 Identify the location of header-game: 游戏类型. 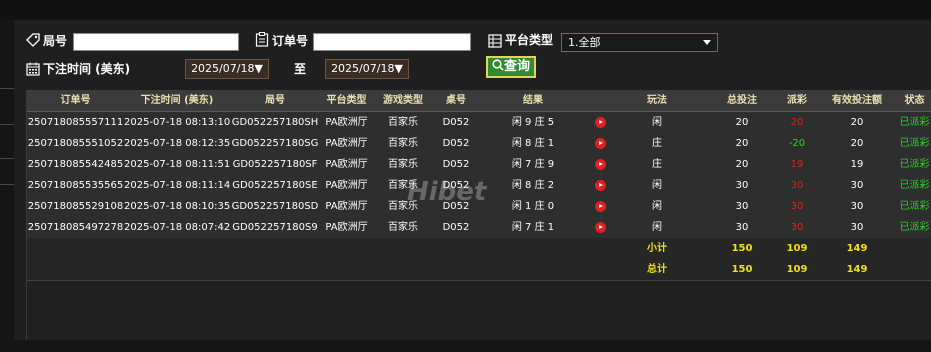
(403, 100).